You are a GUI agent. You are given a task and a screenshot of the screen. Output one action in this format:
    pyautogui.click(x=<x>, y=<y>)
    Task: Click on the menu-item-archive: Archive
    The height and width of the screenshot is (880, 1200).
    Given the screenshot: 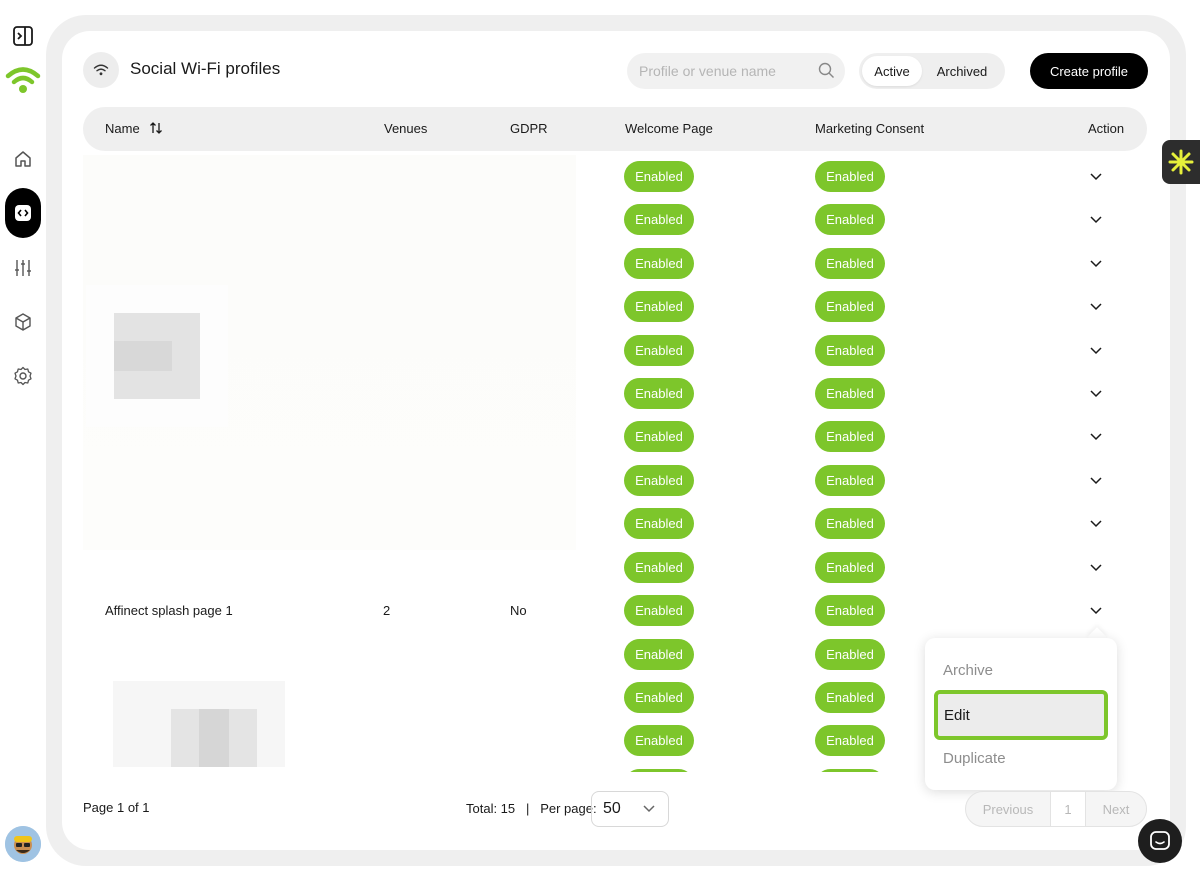 What is the action you would take?
    pyautogui.click(x=968, y=670)
    